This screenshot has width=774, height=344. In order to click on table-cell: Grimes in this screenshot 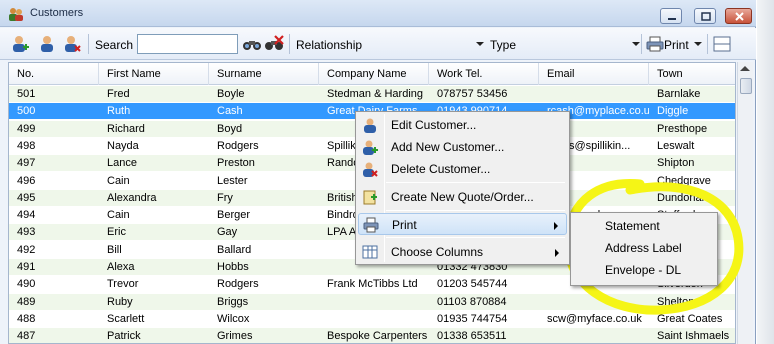, I will do `click(235, 336)`.